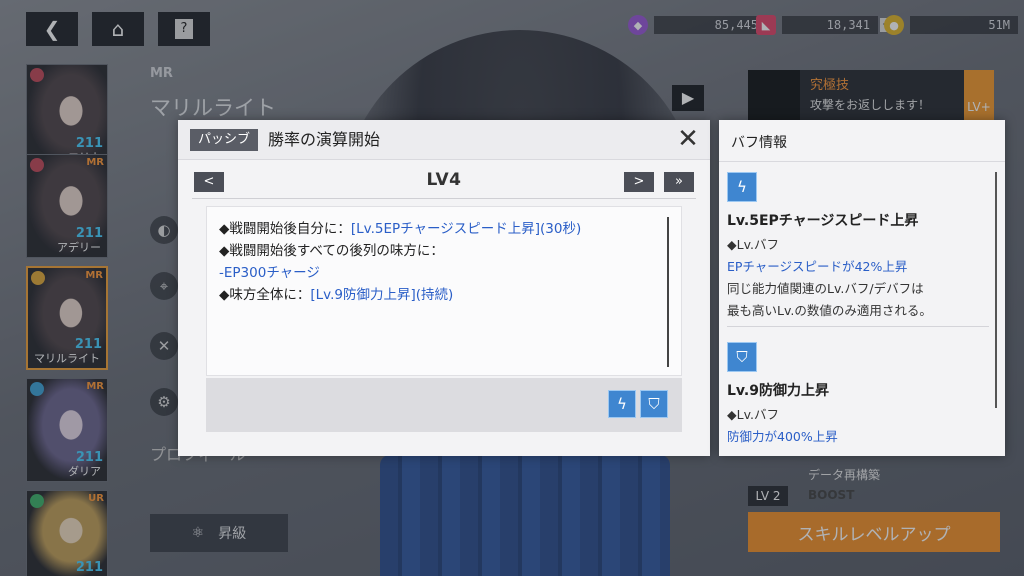 The image size is (1024, 576). Describe the element at coordinates (639, 182) in the screenshot. I see `next-level-button: >` at that location.